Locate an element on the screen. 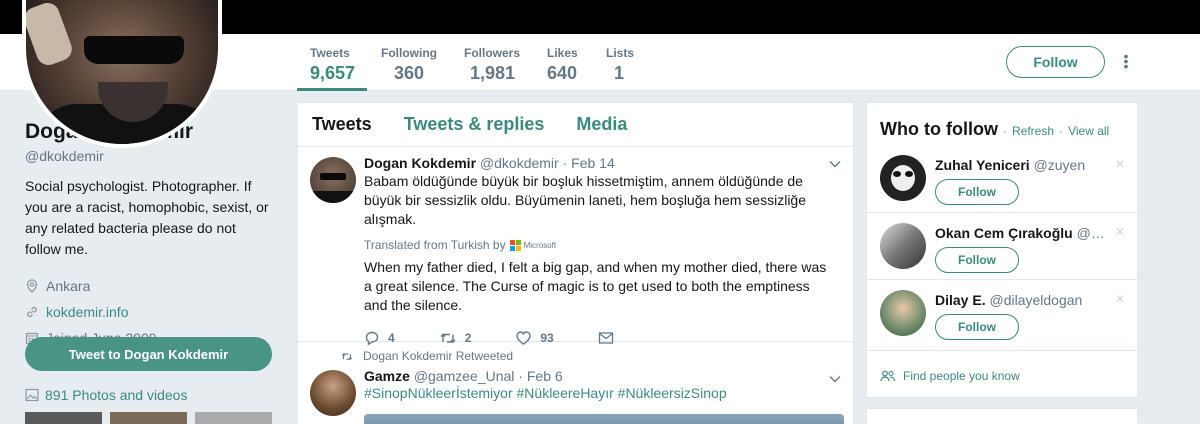 This screenshot has height=424, width=1200. tweet-date: · Feb 6 is located at coordinates (540, 376).